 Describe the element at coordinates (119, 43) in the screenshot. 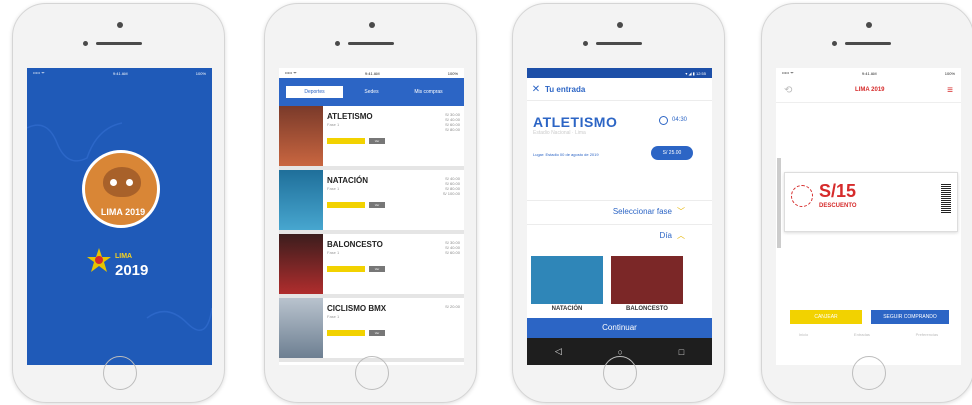

I see `speaker` at that location.